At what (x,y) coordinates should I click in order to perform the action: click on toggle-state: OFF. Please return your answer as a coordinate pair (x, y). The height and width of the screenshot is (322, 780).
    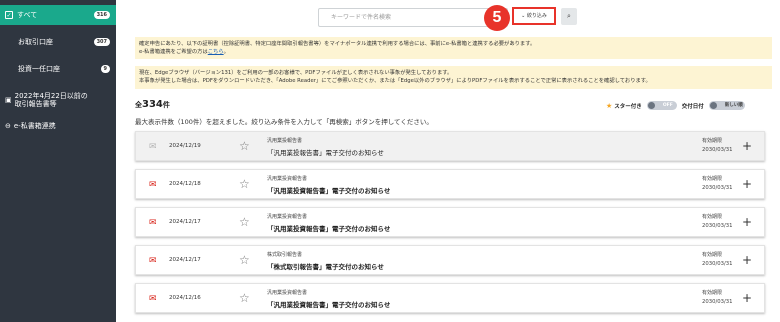
    Looking at the image, I should click on (667, 105).